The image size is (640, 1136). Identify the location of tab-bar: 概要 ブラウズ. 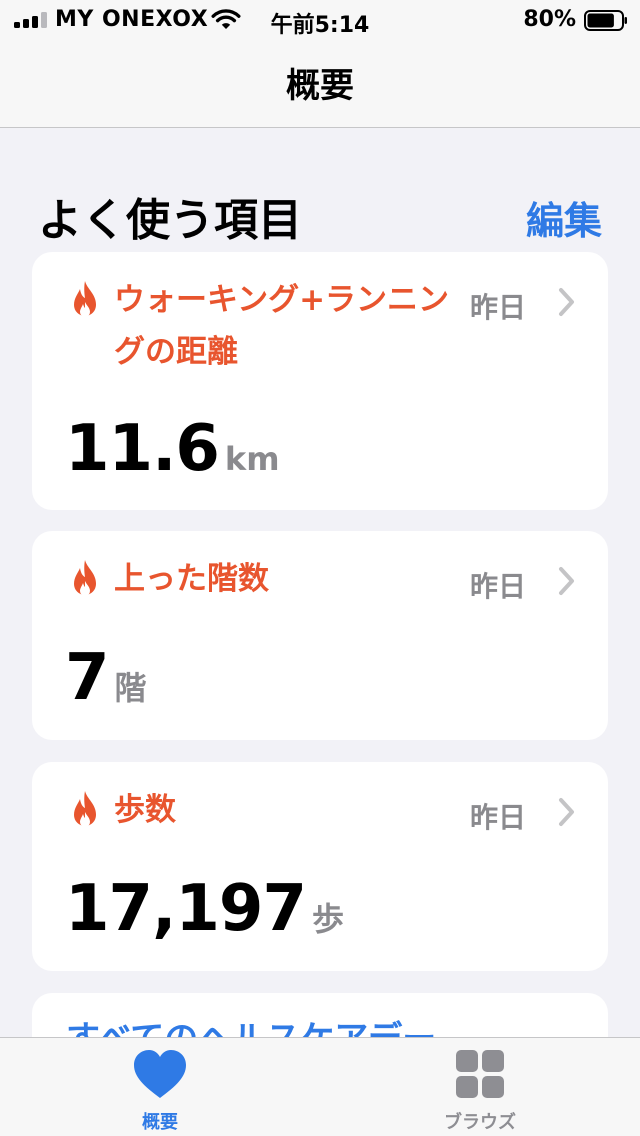
(320, 1086).